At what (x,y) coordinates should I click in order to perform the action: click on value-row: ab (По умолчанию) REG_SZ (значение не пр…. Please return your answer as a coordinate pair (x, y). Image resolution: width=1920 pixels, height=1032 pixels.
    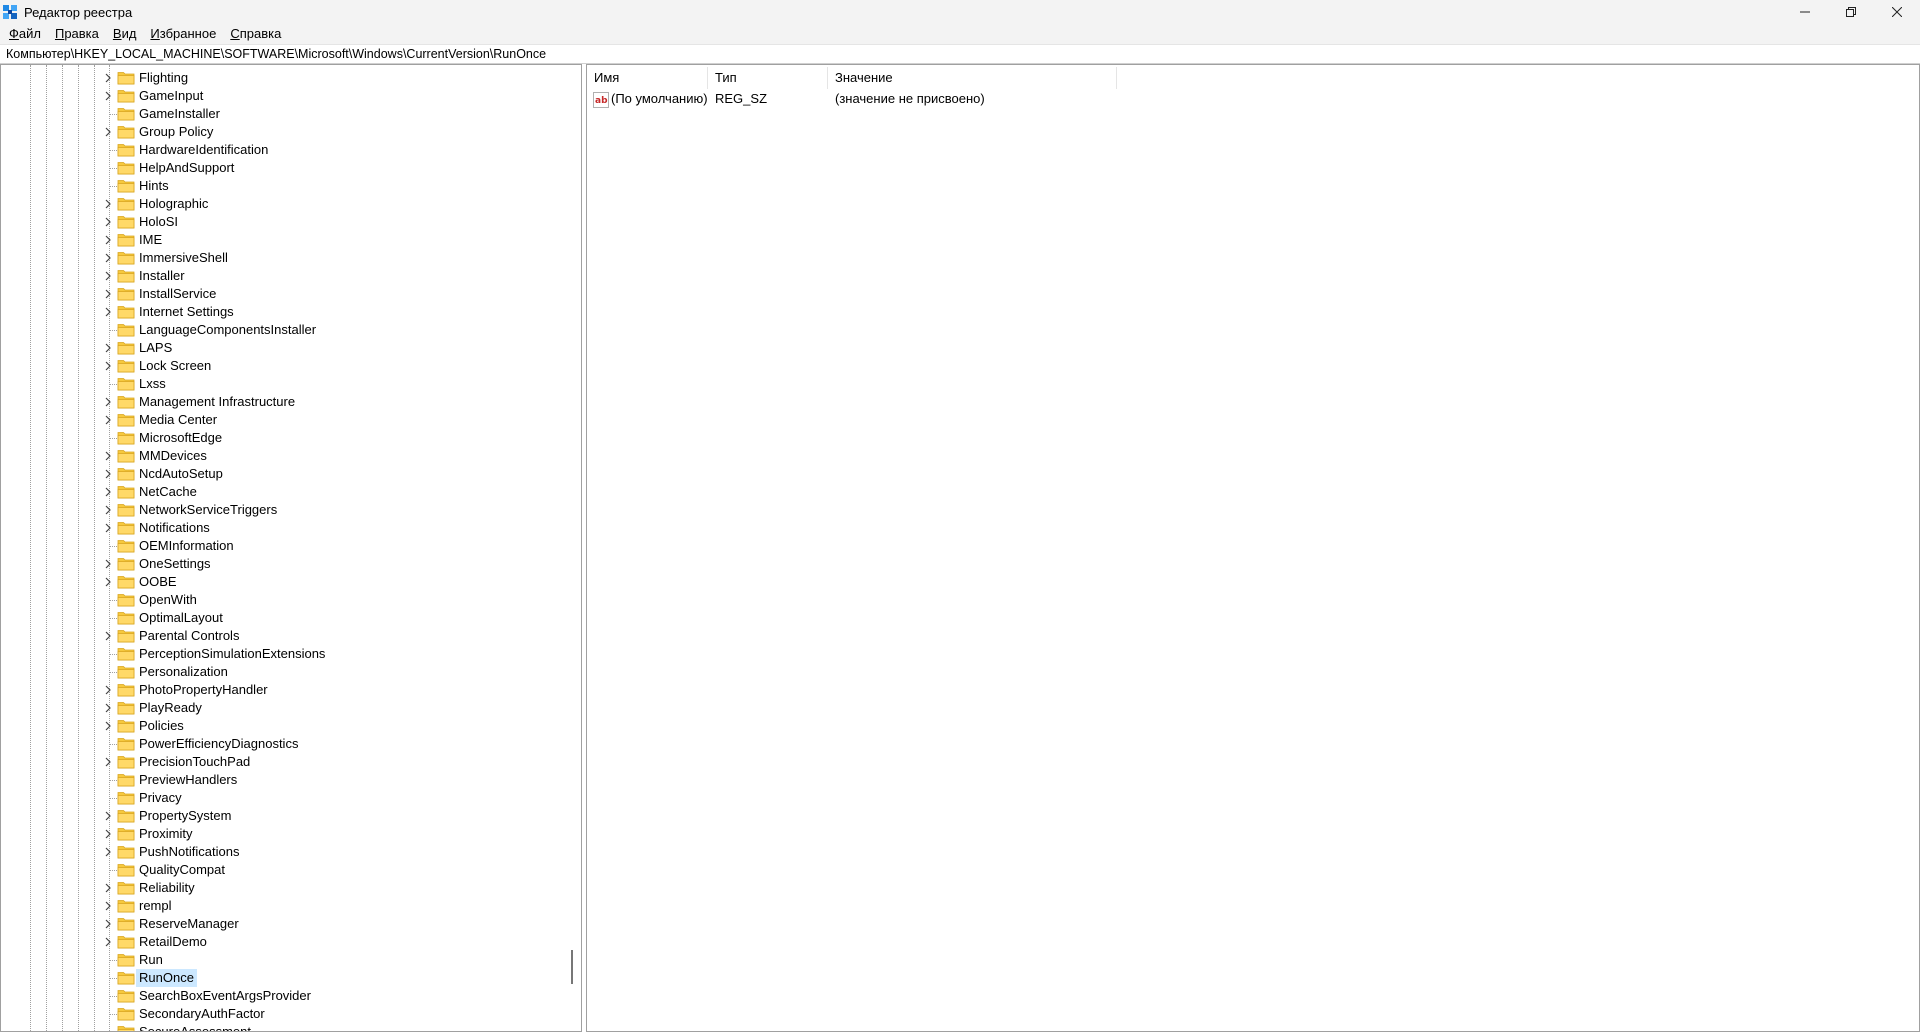
    Looking at the image, I should click on (852, 99).